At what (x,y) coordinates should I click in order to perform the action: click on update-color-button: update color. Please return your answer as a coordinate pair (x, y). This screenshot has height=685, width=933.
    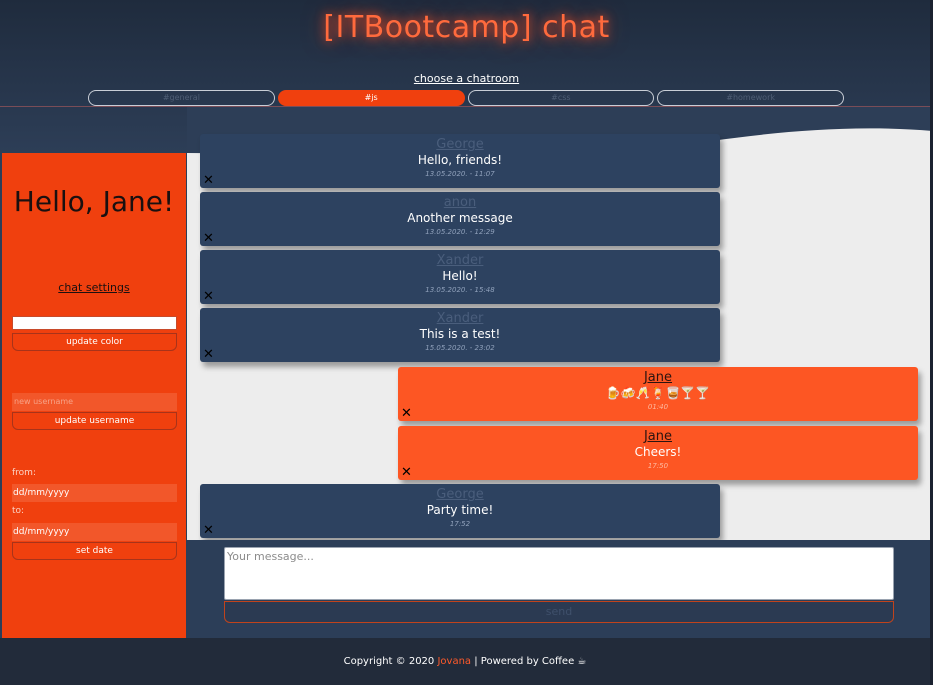
    Looking at the image, I should click on (94, 342).